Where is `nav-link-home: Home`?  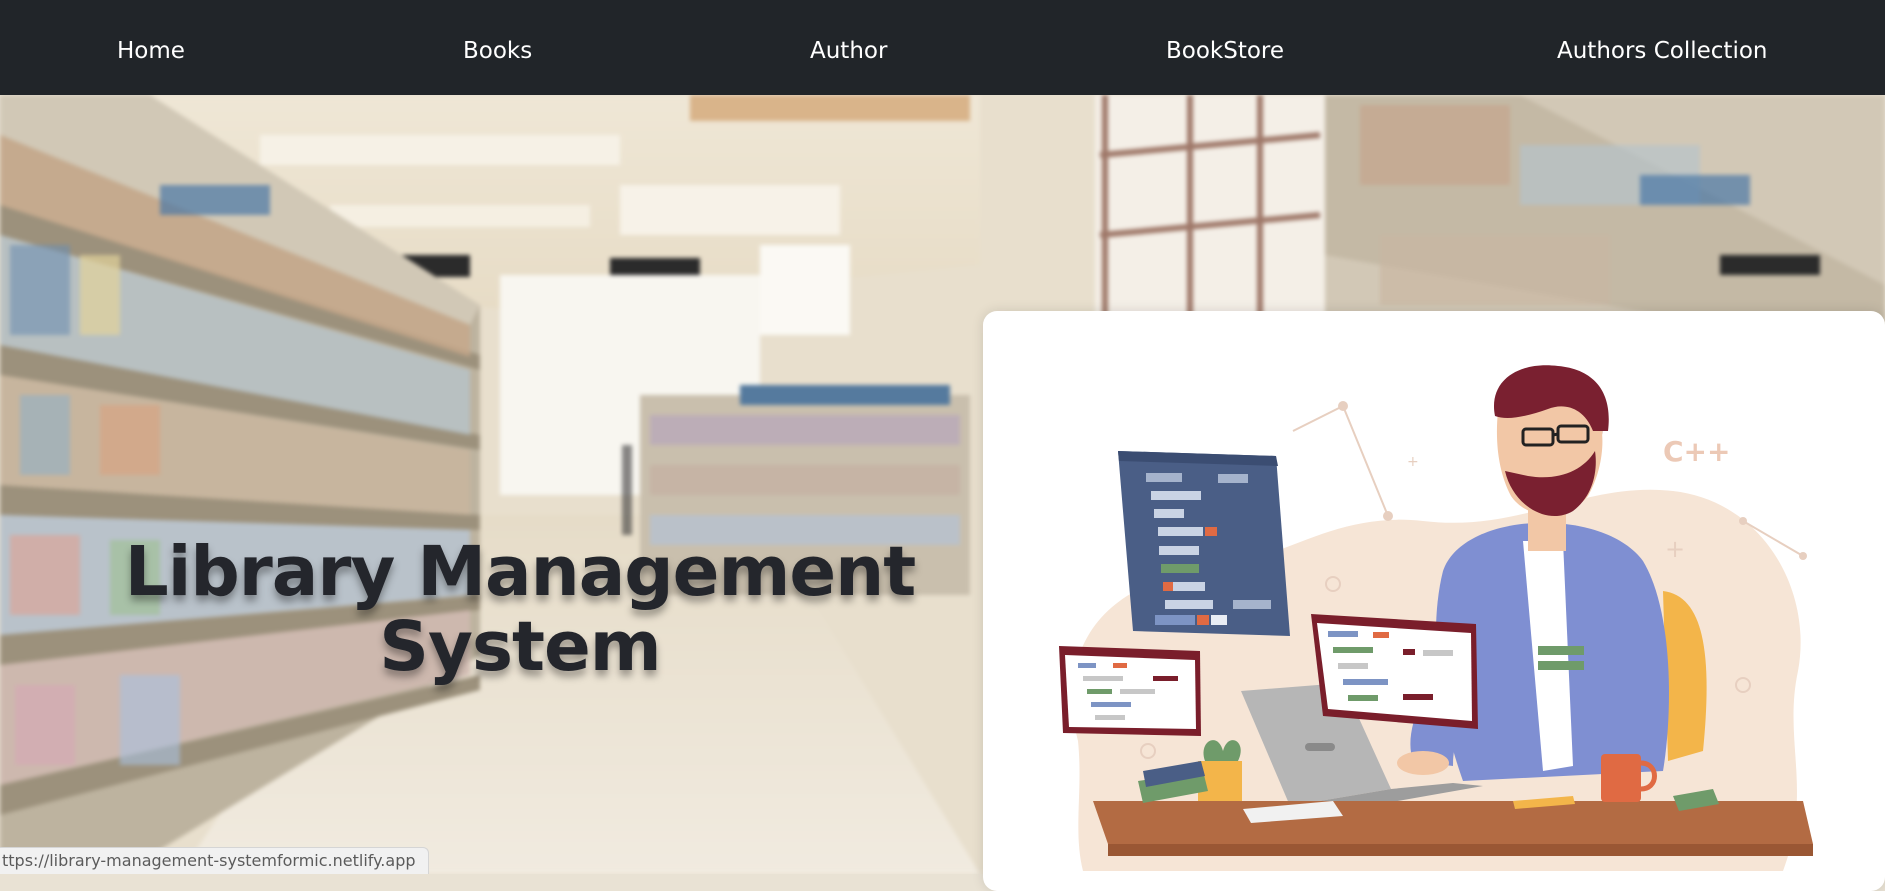
nav-link-home: Home is located at coordinates (151, 47).